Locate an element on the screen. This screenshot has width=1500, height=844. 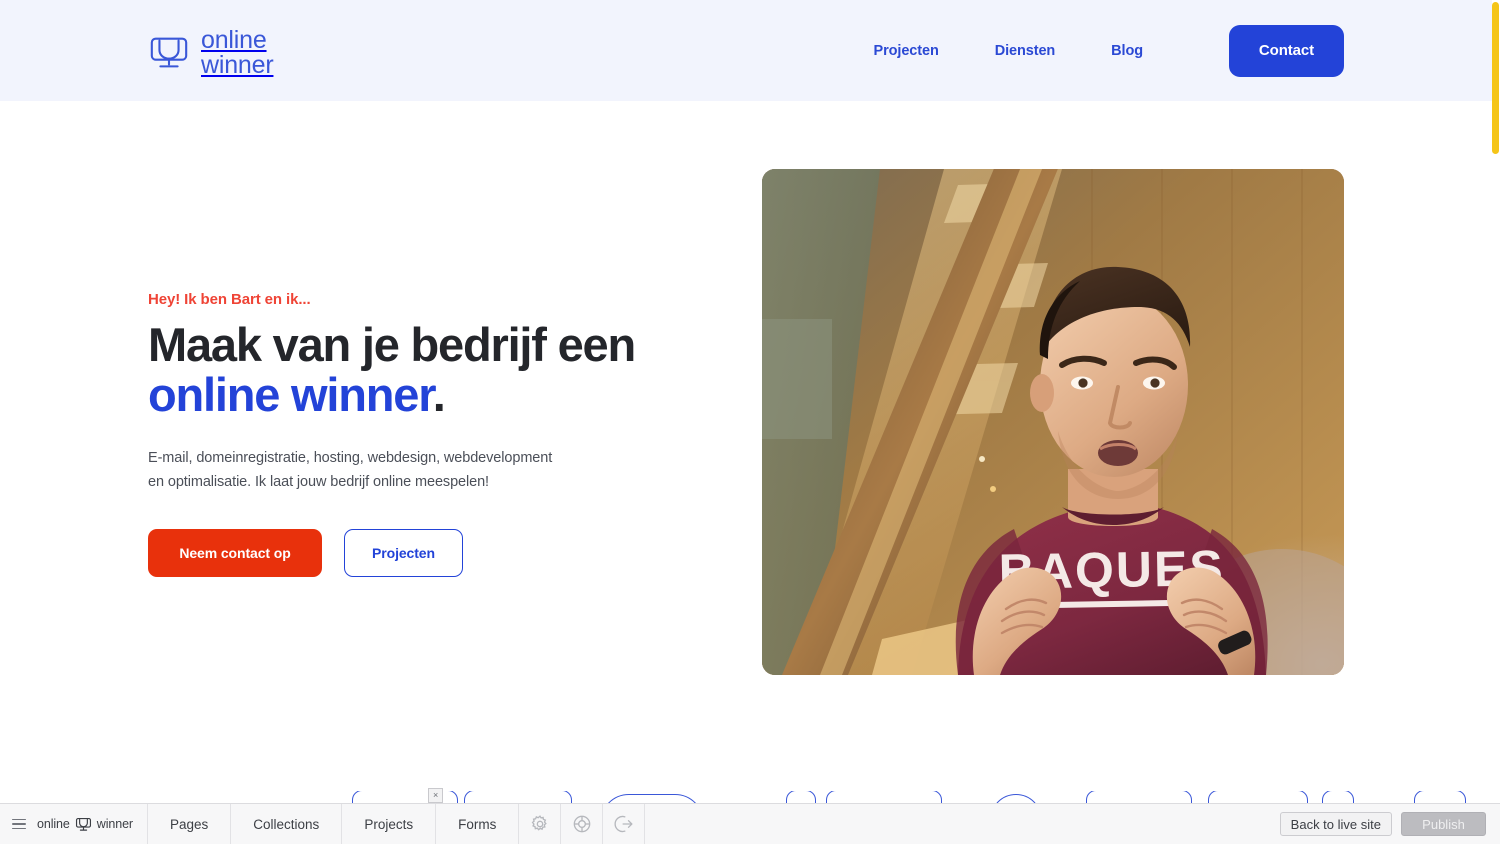
logo-line-1: online is located at coordinates (234, 40).